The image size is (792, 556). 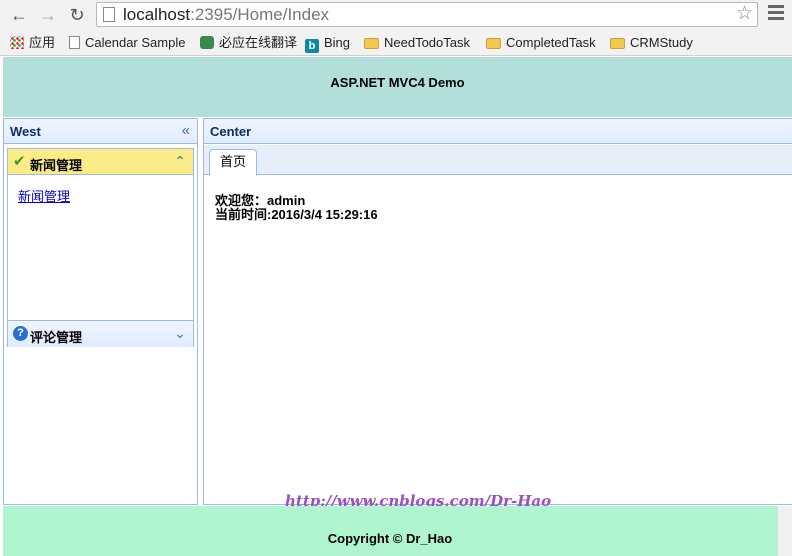 I want to click on bookmark-apps: 应用, so click(x=32, y=43).